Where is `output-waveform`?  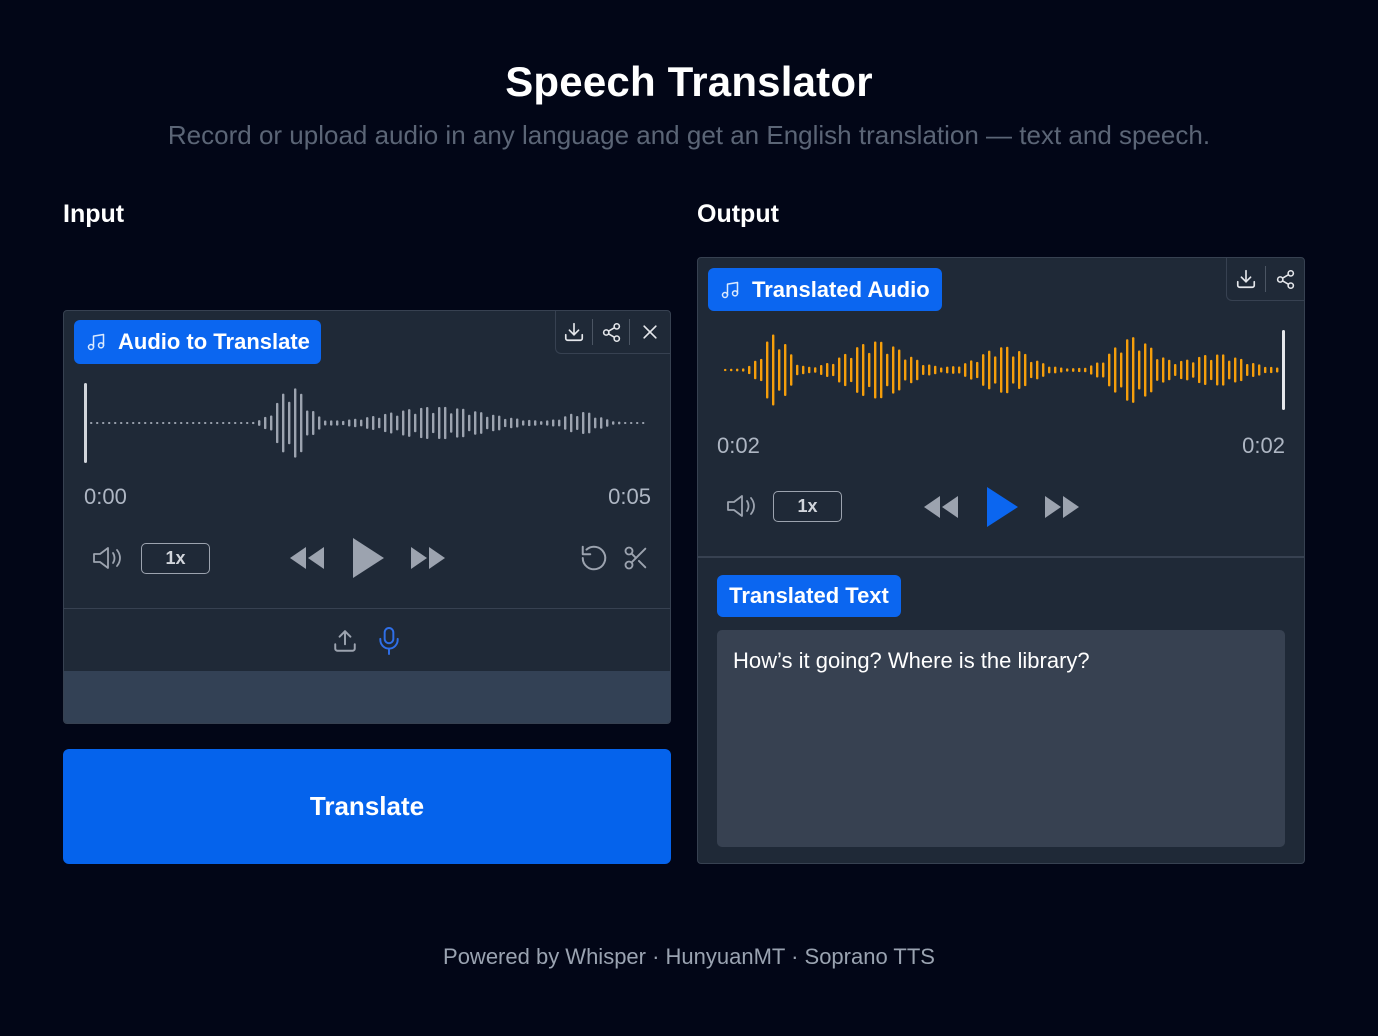 output-waveform is located at coordinates (1002, 370).